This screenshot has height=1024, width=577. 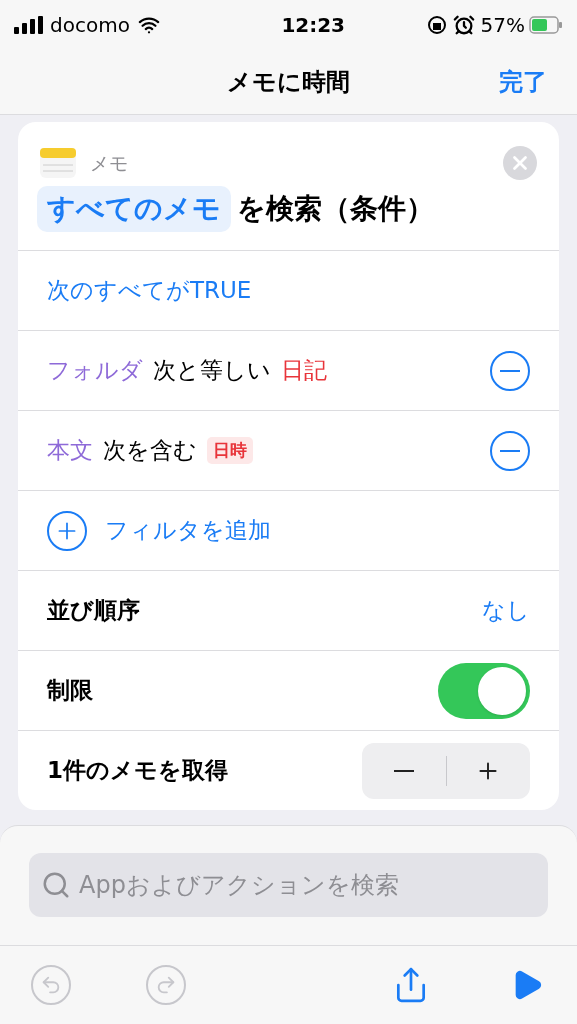 I want to click on notes-app-icon, so click(x=58, y=163).